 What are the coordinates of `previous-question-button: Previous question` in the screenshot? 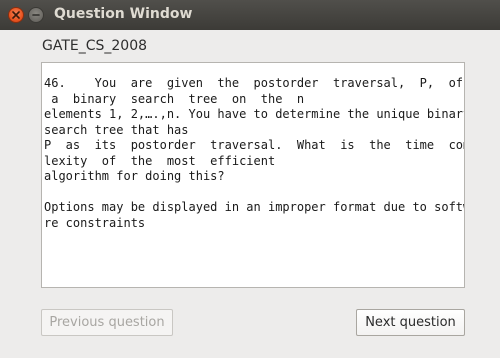 It's located at (107, 322).